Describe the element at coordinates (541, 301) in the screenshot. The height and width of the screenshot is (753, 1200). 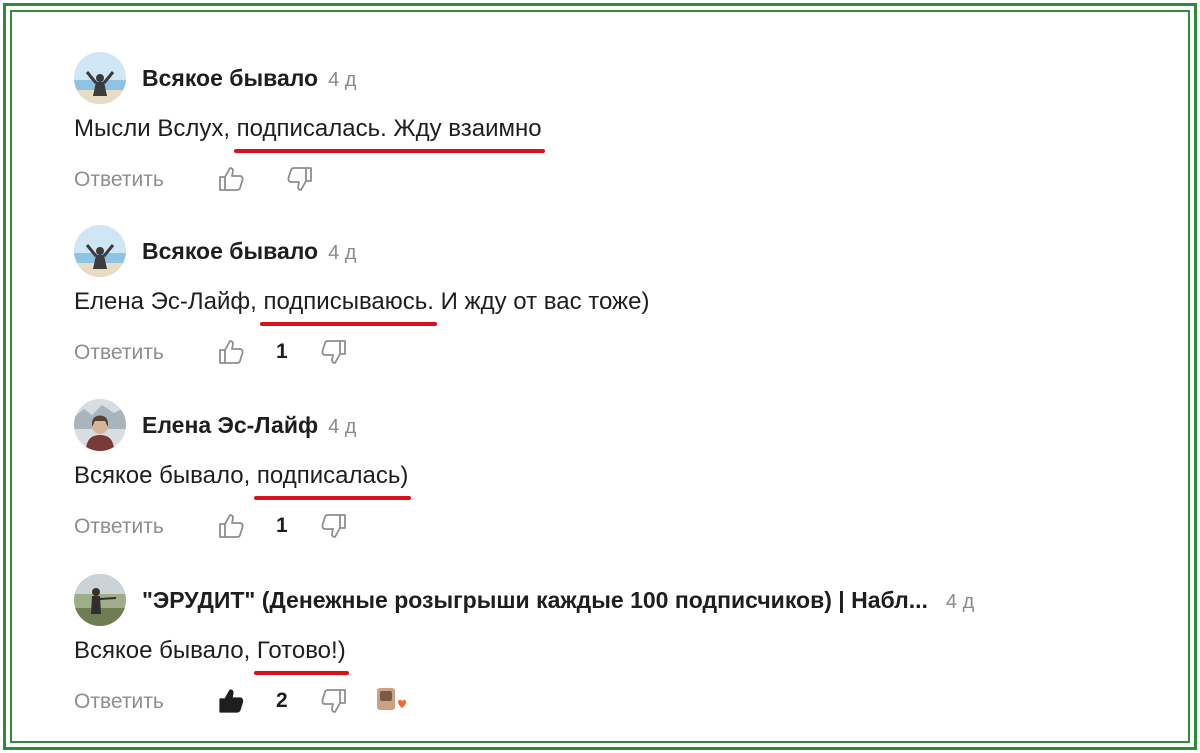
I see `text-plain-after: И жду от вас тоже)` at that location.